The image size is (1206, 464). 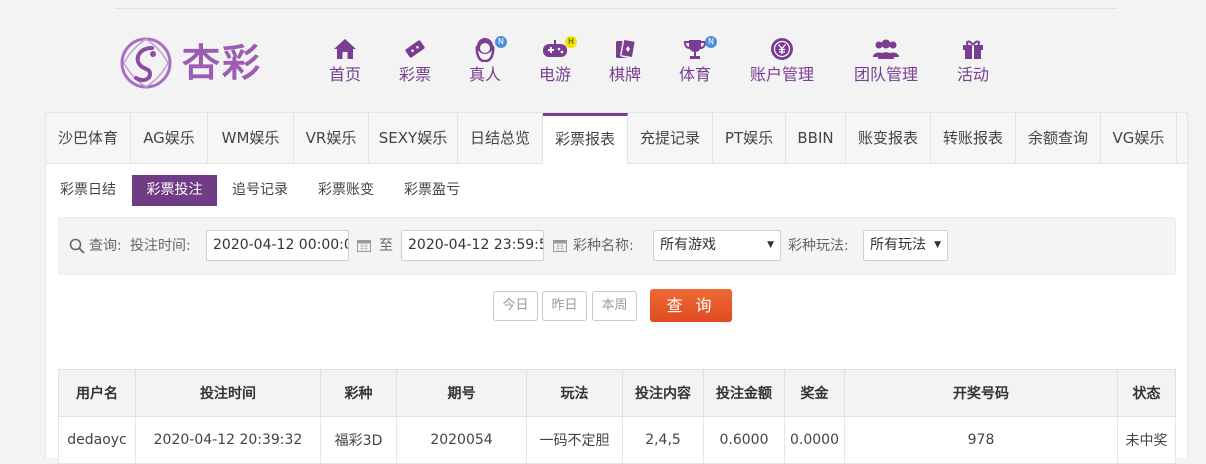 What do you see at coordinates (97, 440) in the screenshot?
I see `cell-username: dedaoyc` at bounding box center [97, 440].